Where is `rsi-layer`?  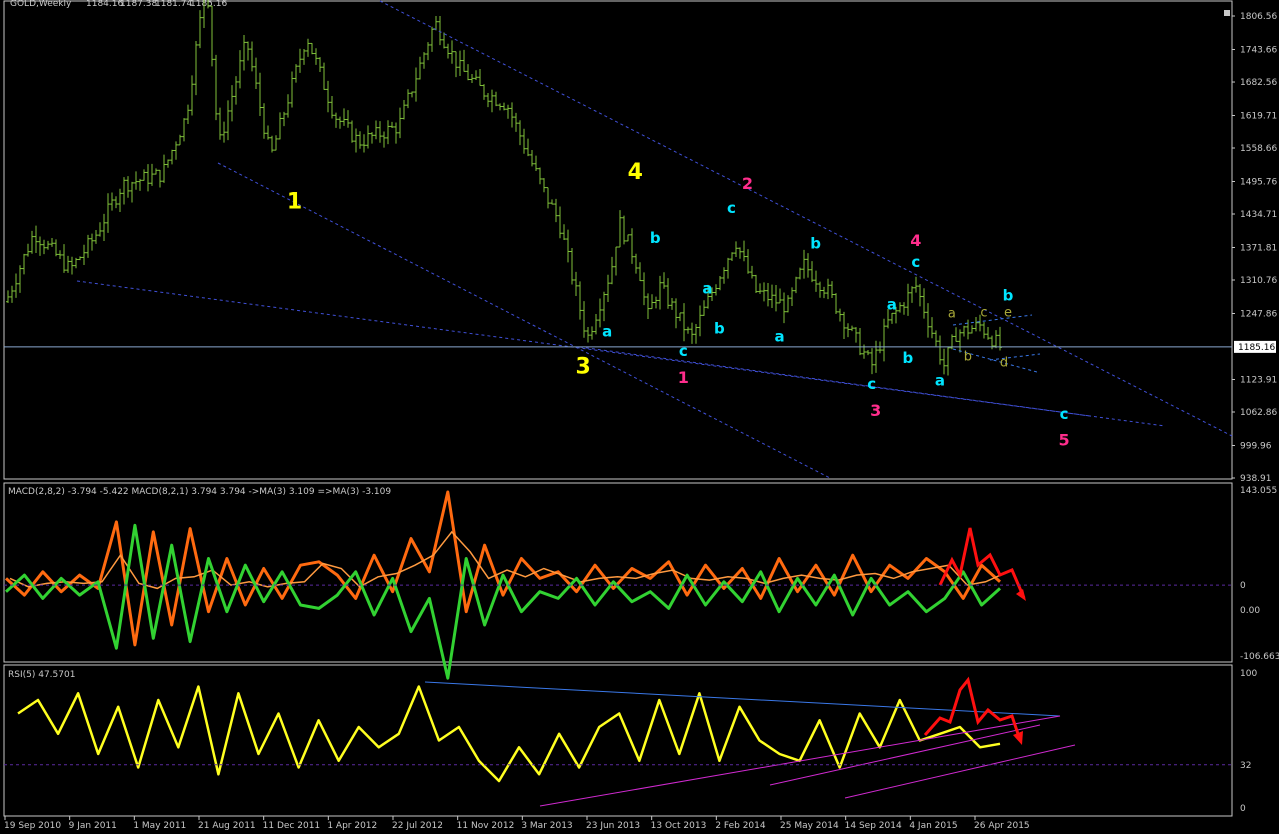 rsi-layer is located at coordinates (546, 741).